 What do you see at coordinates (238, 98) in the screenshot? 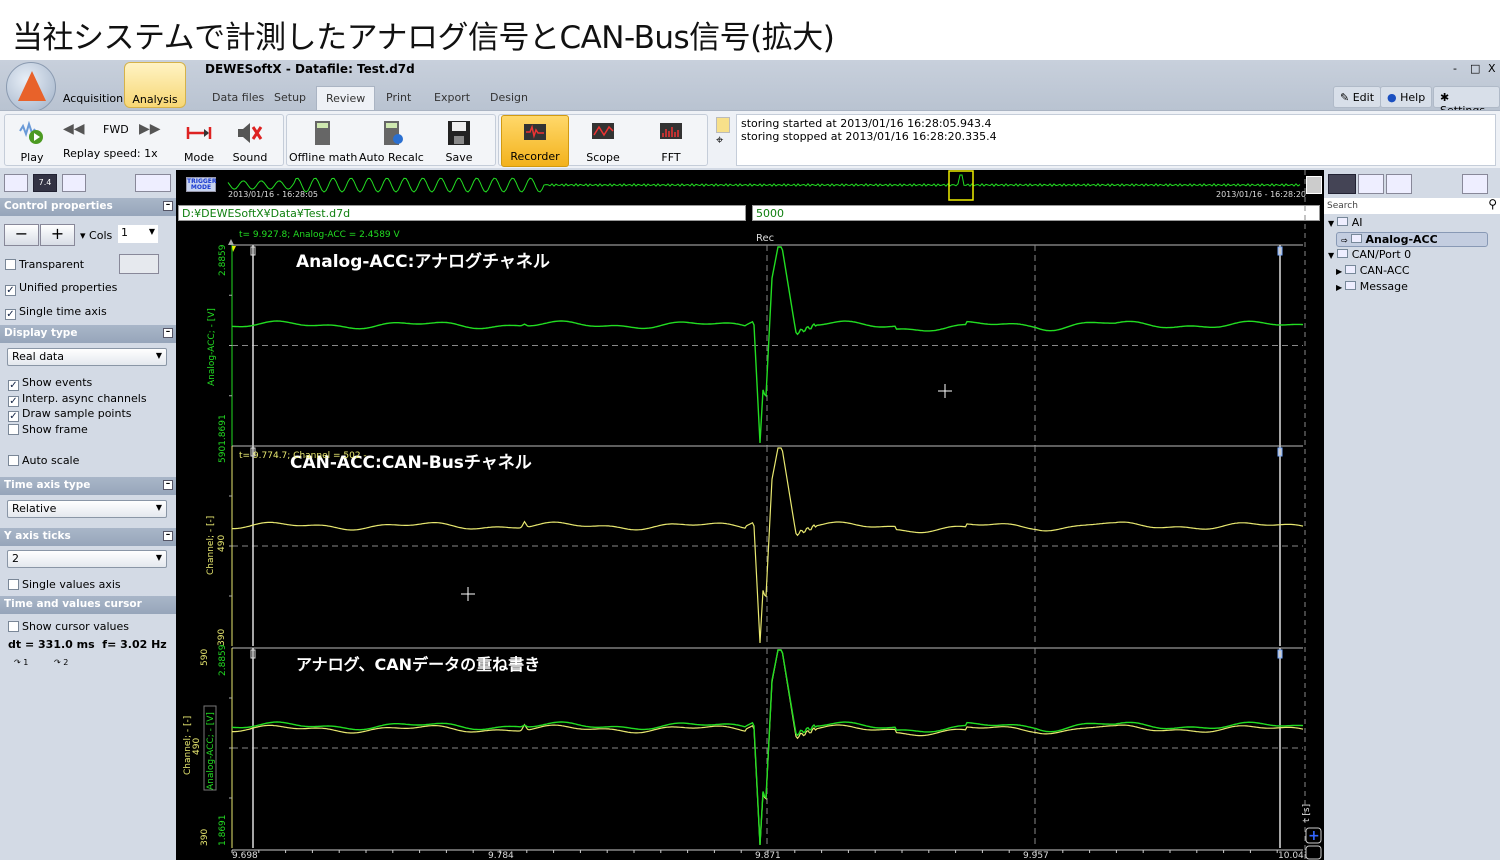
I see `tab-data-files: Data files` at bounding box center [238, 98].